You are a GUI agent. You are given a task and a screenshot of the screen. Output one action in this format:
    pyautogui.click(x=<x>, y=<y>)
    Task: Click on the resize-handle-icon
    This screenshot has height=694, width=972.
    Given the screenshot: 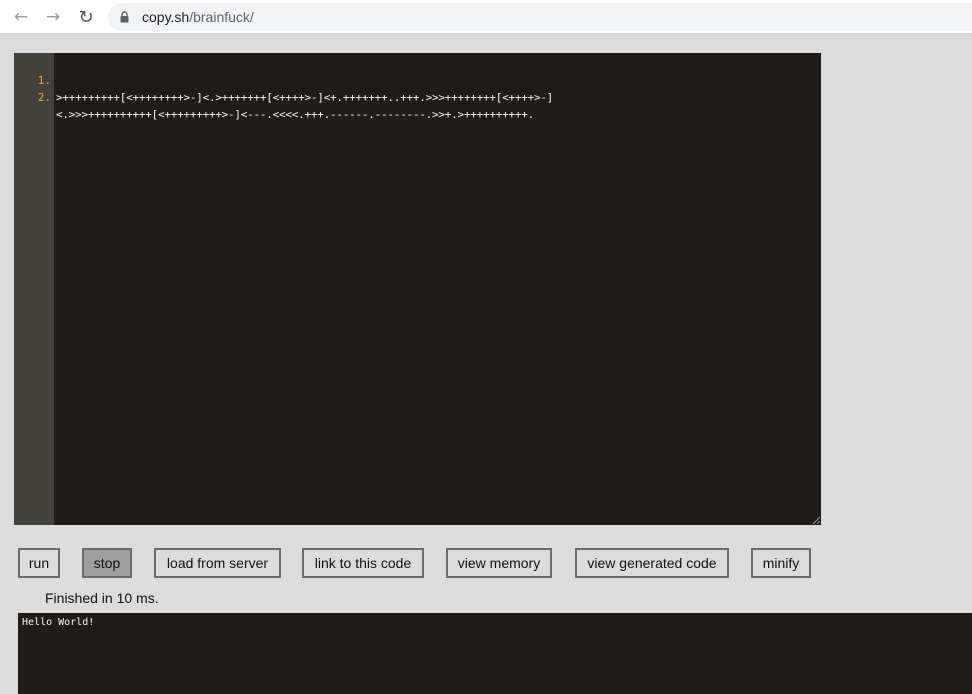 What is the action you would take?
    pyautogui.click(x=816, y=520)
    